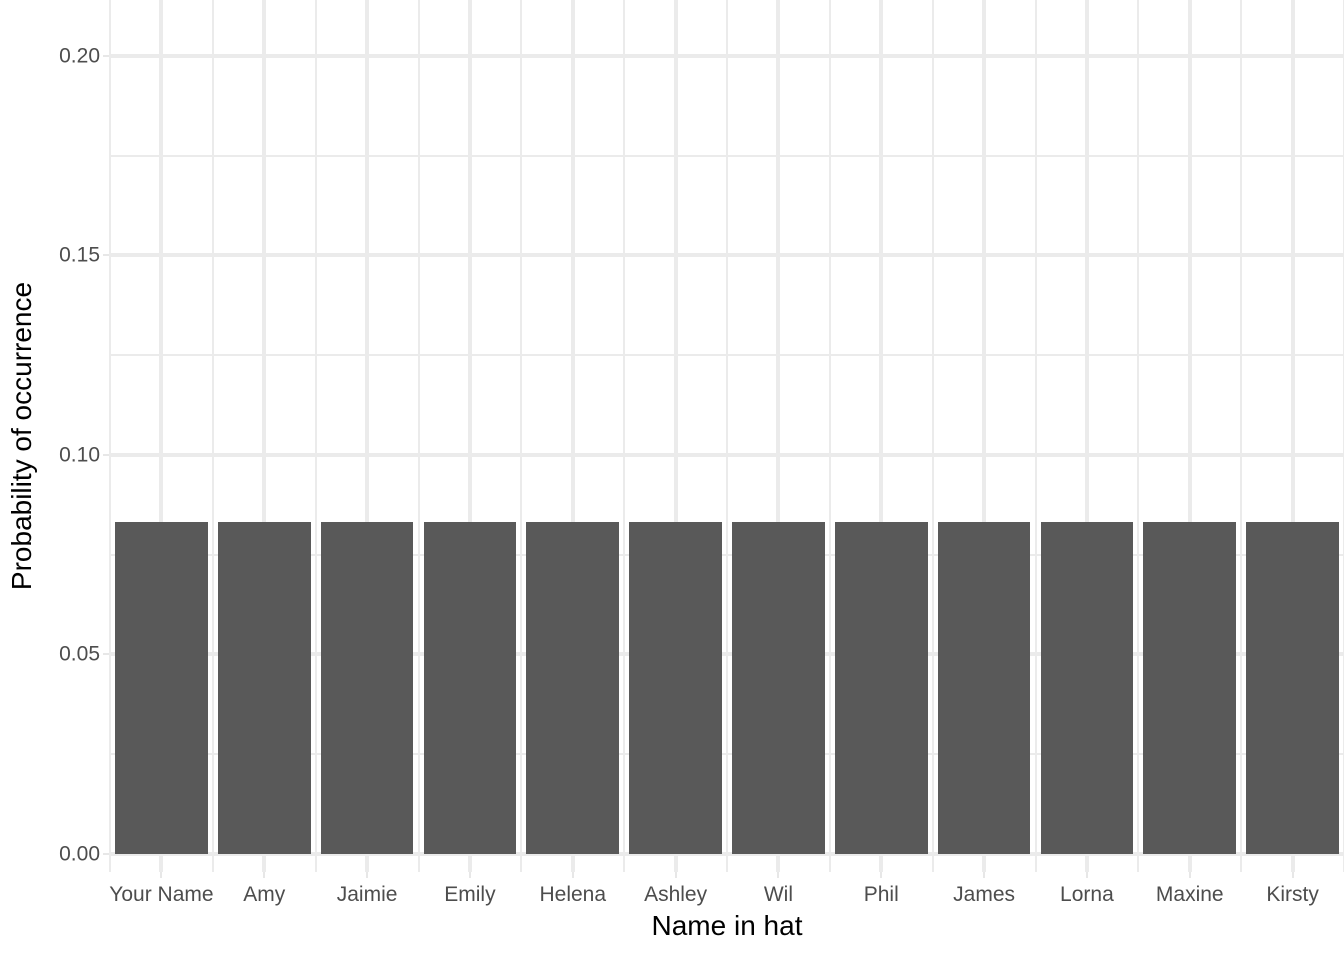 The image size is (1344, 960). I want to click on x-axis-tick-label: Helena, so click(573, 894).